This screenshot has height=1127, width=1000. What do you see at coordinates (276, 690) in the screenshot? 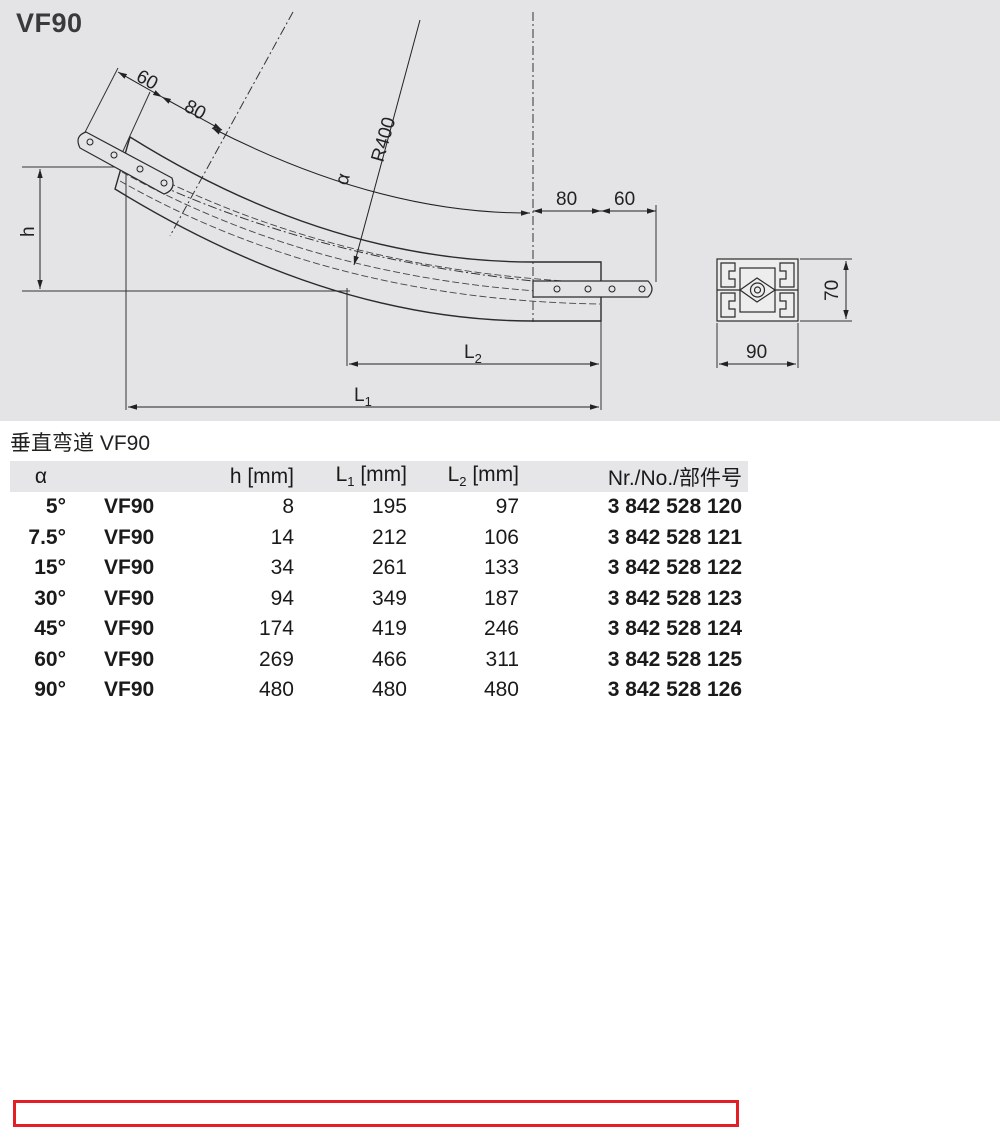
I see `cell-h: 480` at bounding box center [276, 690].